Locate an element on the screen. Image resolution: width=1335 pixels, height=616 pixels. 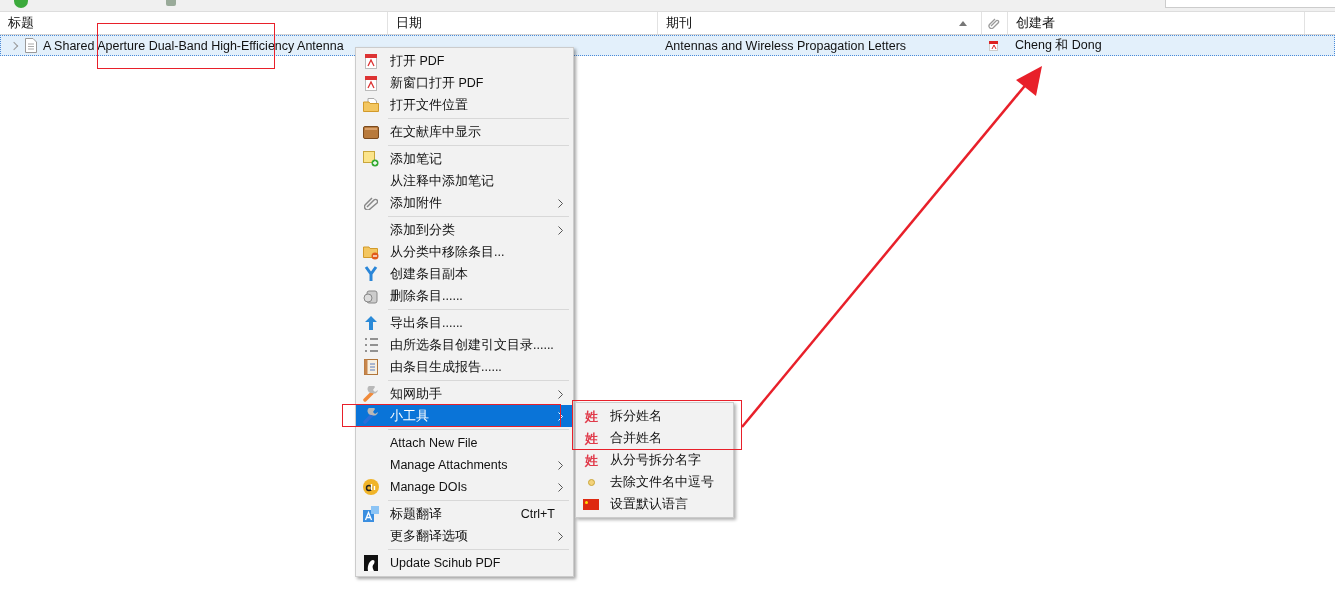
translate-icon is located at coordinates (371, 514).